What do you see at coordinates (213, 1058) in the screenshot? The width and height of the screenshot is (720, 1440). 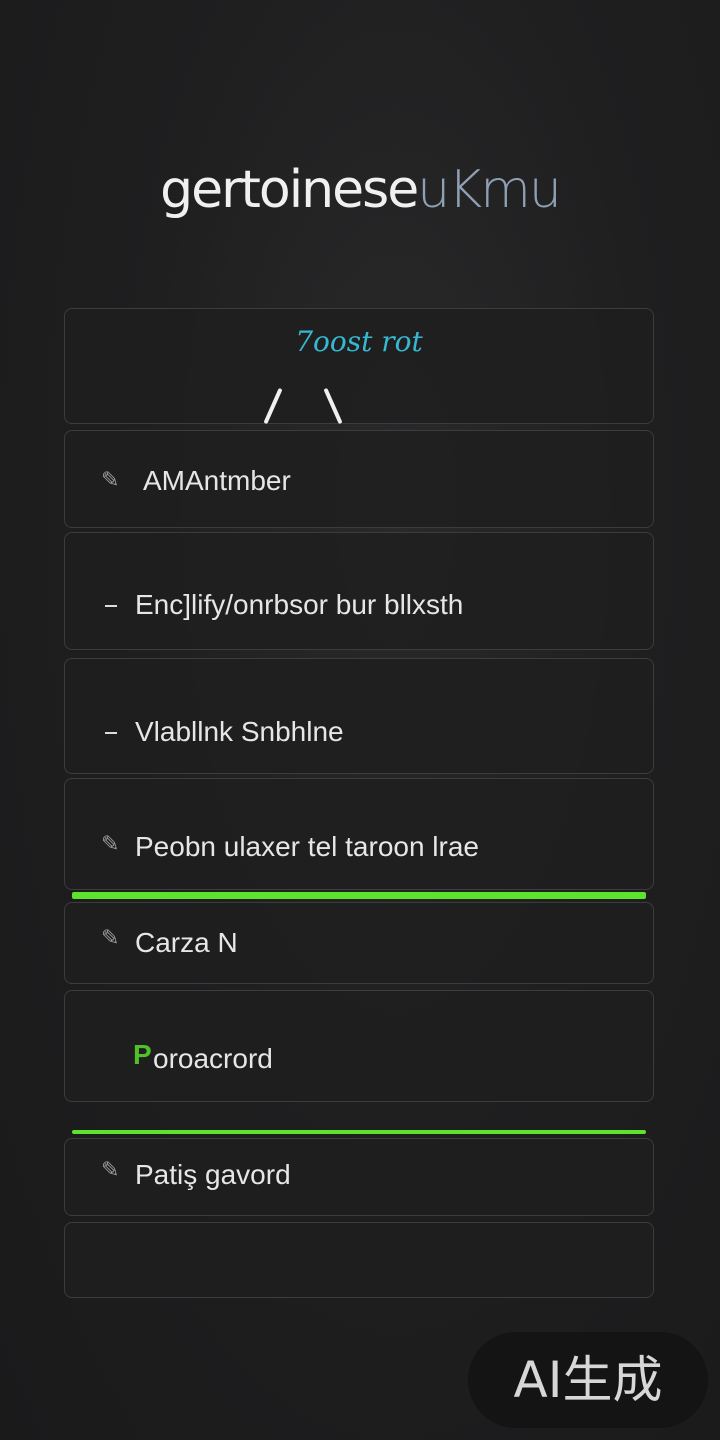 I see `list-item-label: oroacrord` at bounding box center [213, 1058].